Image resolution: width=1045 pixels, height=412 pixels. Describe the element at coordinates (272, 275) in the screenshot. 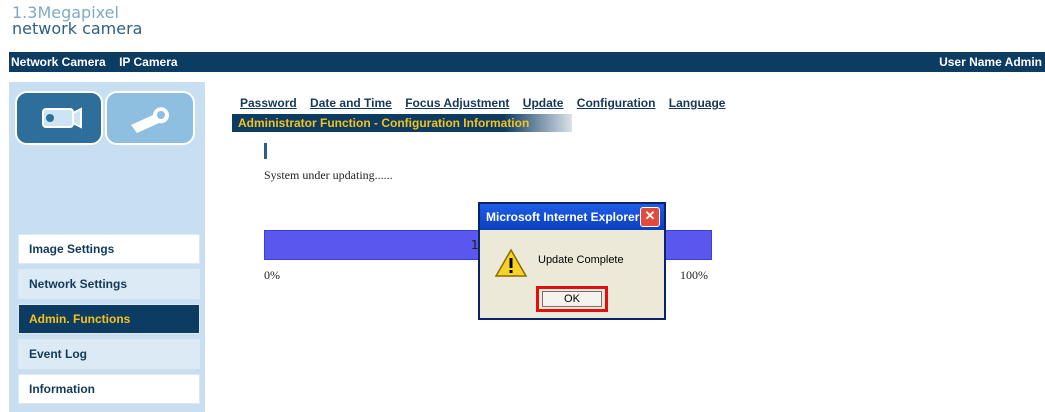

I see `progress-start-label: 0%` at that location.